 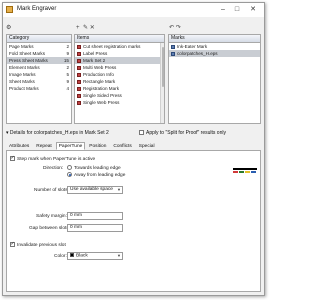 I want to click on window-title: Mark Engraver, so click(x=37, y=9).